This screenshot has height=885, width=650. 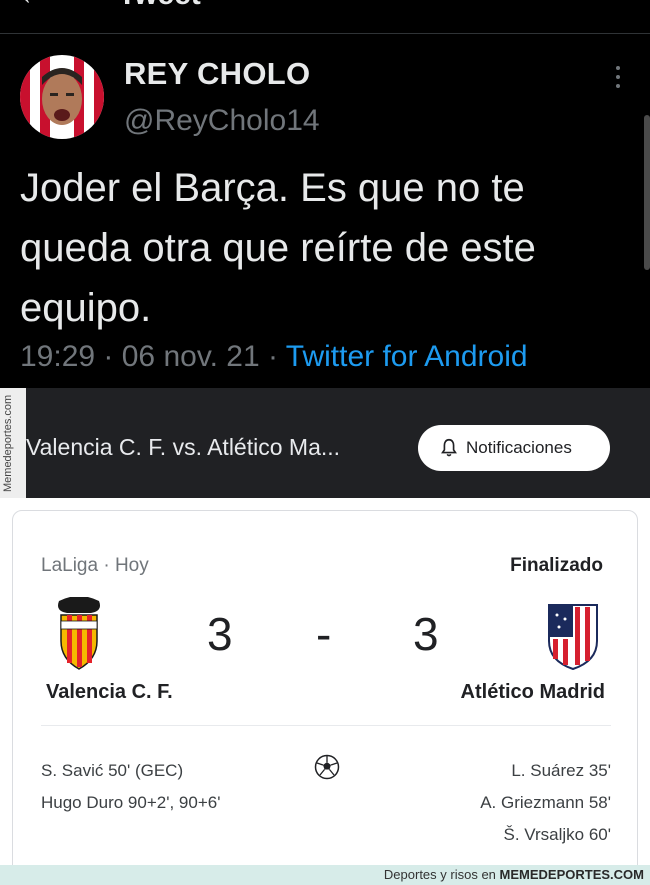 What do you see at coordinates (439, 874) in the screenshot?
I see `watermark-tagline: Deportes y risos en` at bounding box center [439, 874].